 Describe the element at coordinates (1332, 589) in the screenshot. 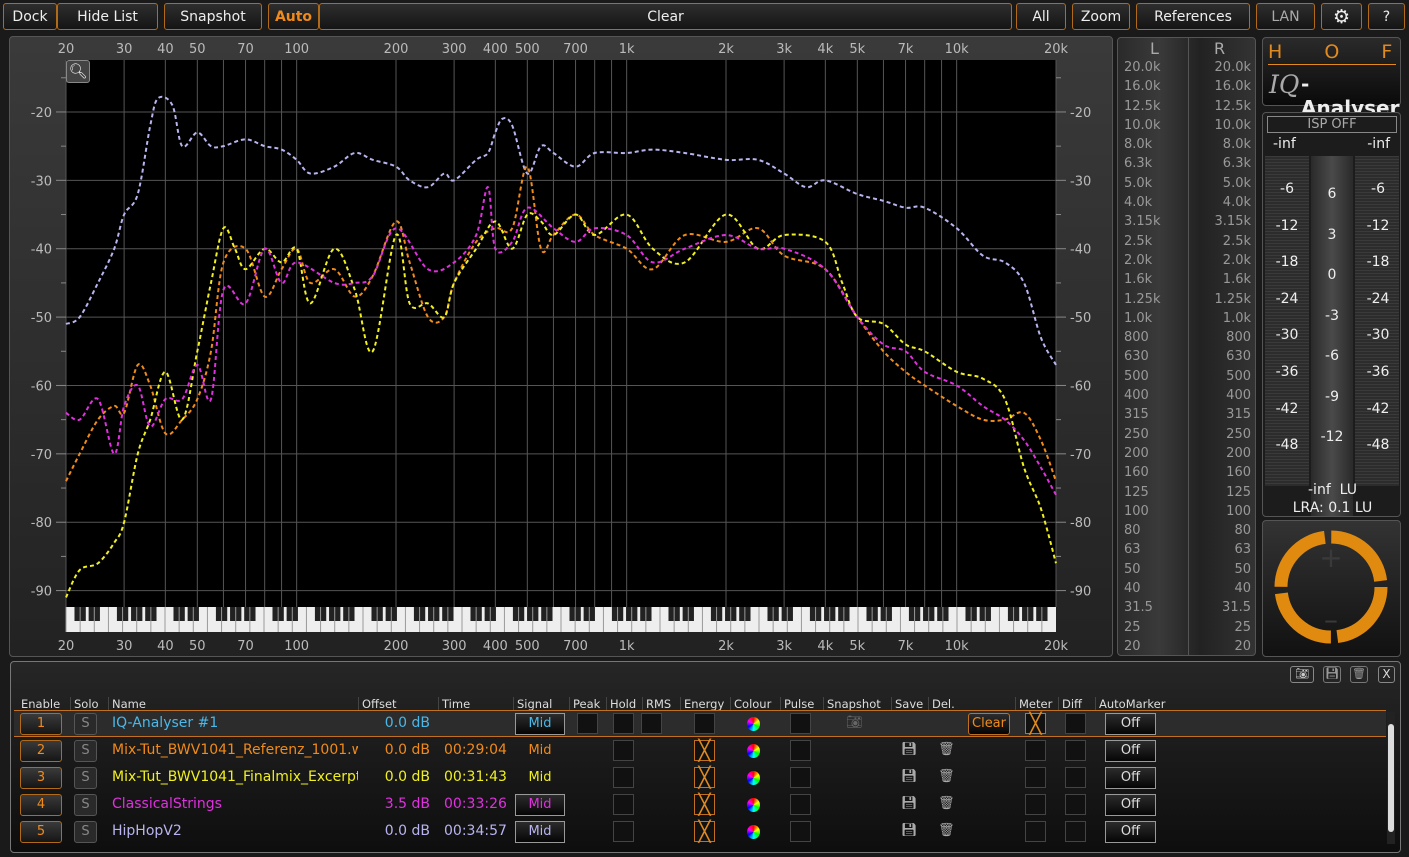

I see `offset-knob: + –` at that location.